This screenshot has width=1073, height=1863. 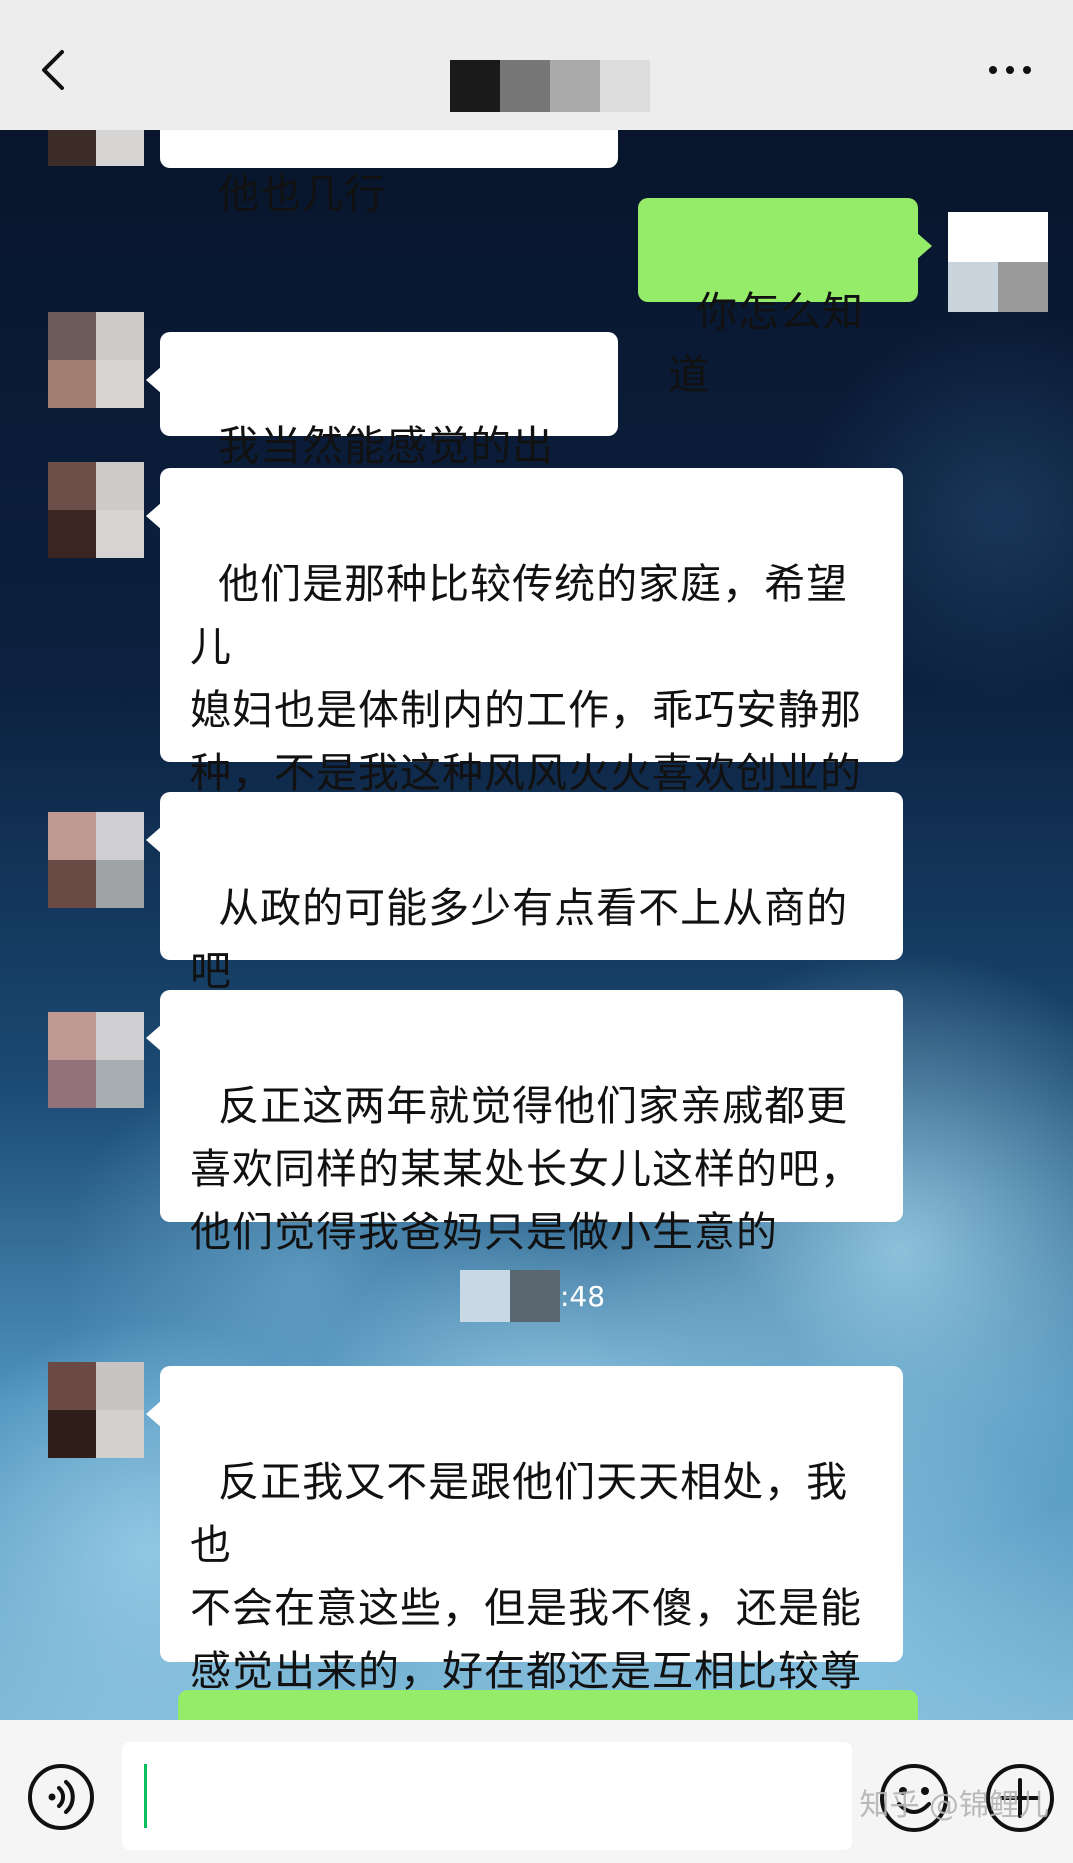 What do you see at coordinates (145, 1796) in the screenshot?
I see `text-caret` at bounding box center [145, 1796].